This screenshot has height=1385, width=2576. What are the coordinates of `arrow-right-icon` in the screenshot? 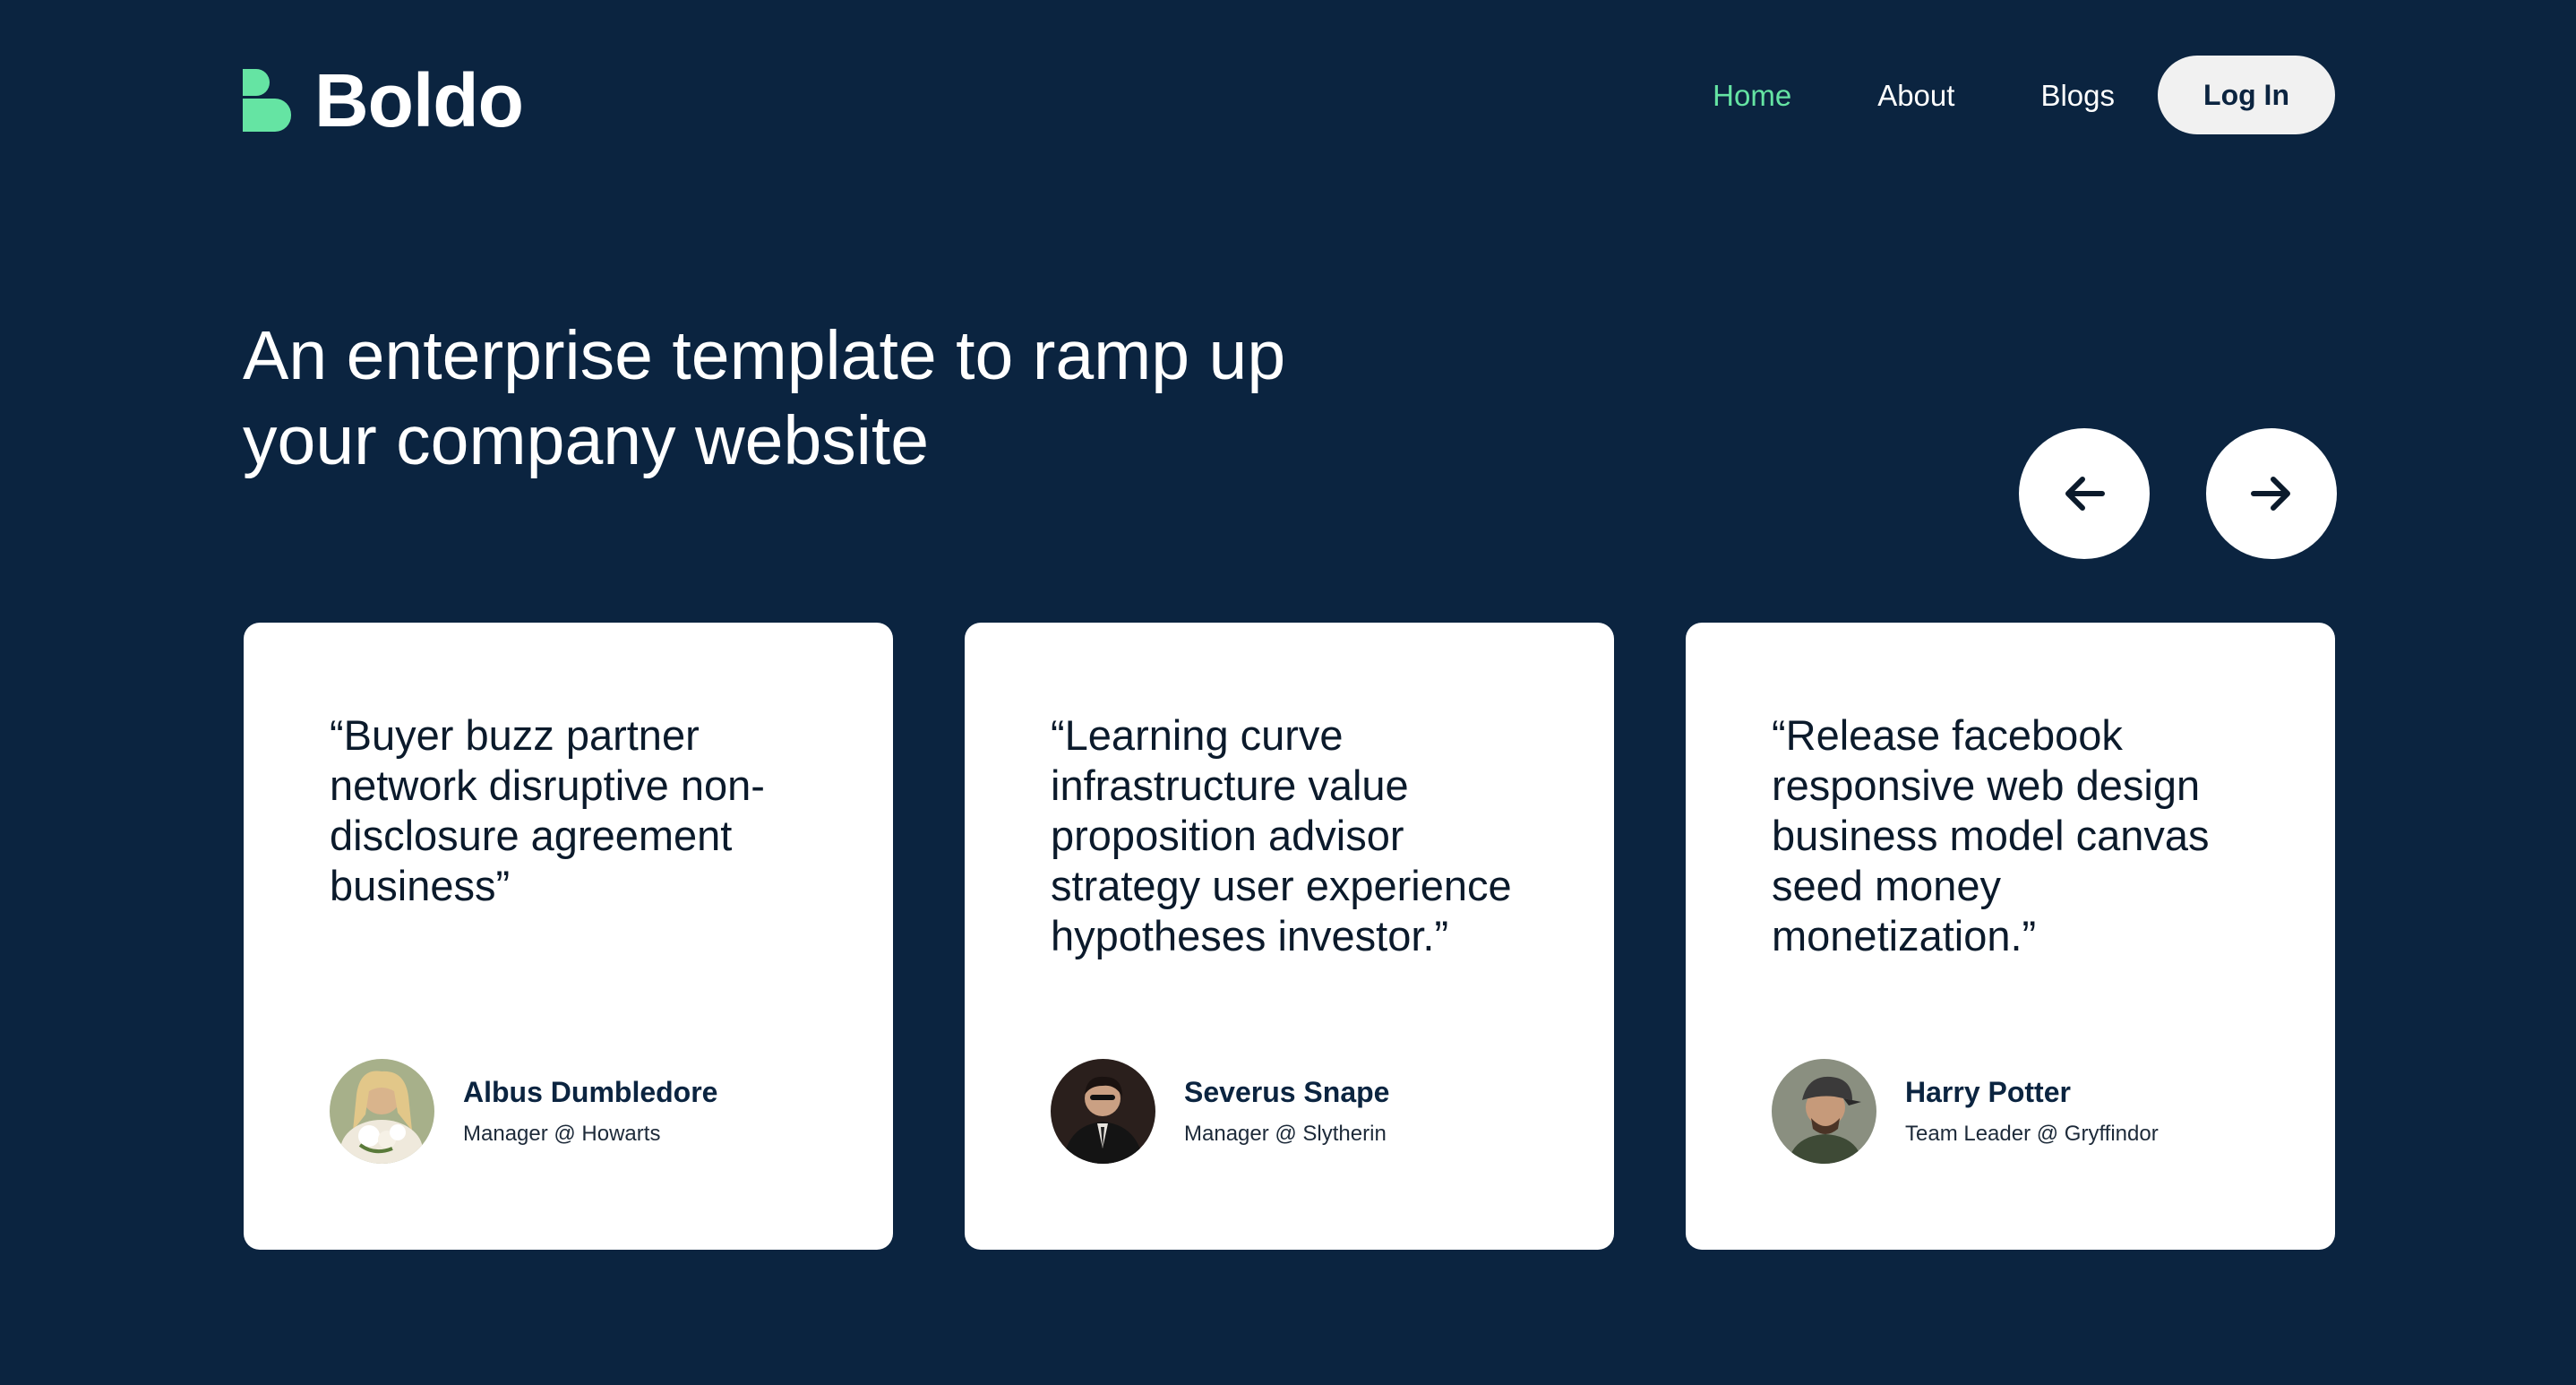 It's located at (2270, 494).